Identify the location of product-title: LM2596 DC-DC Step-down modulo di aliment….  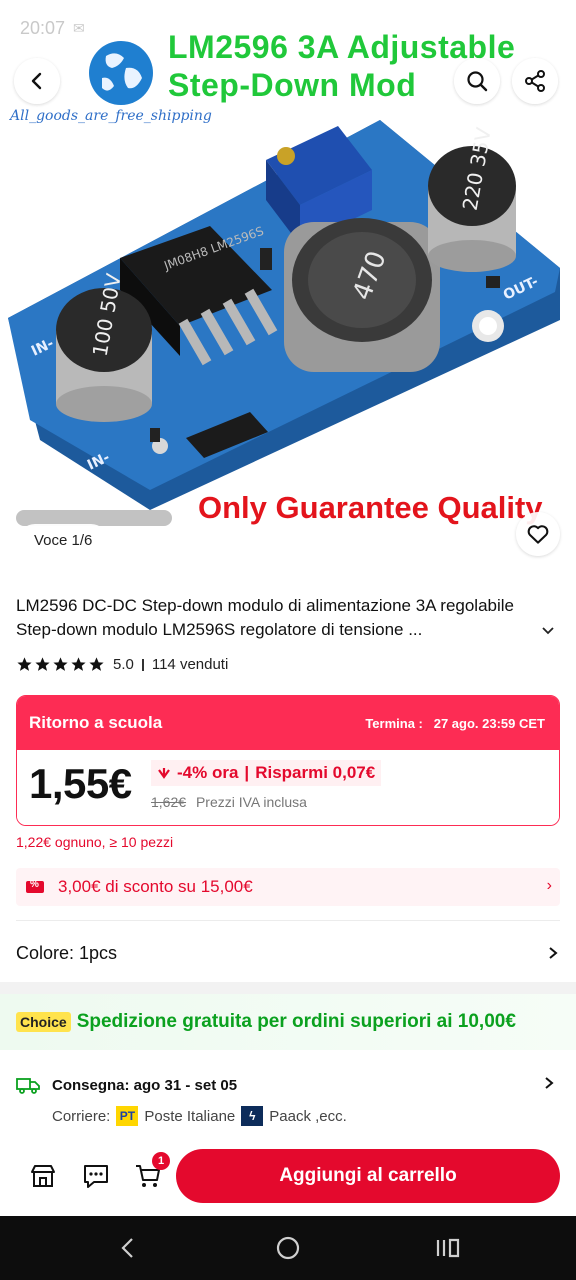
(276, 618).